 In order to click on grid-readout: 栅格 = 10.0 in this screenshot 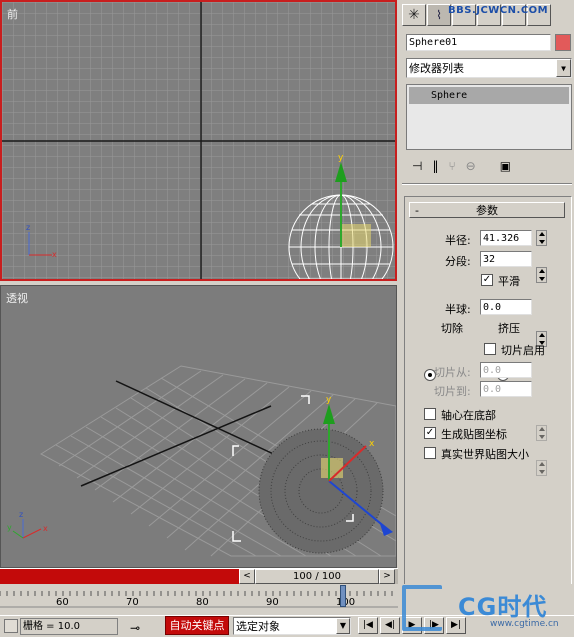, I will do `click(69, 626)`.